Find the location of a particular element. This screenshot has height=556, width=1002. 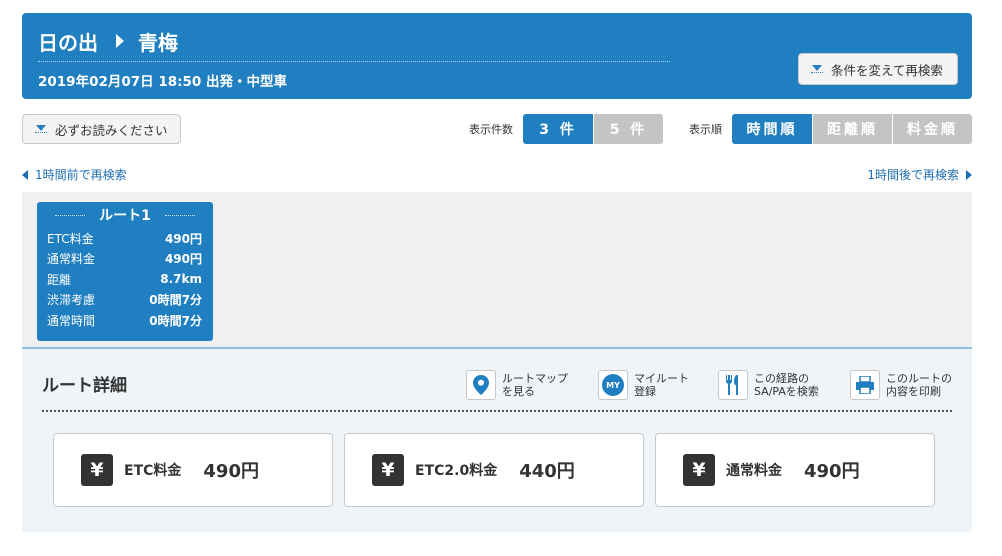

order-segment: 時間順 距離順 料金順 is located at coordinates (852, 129).